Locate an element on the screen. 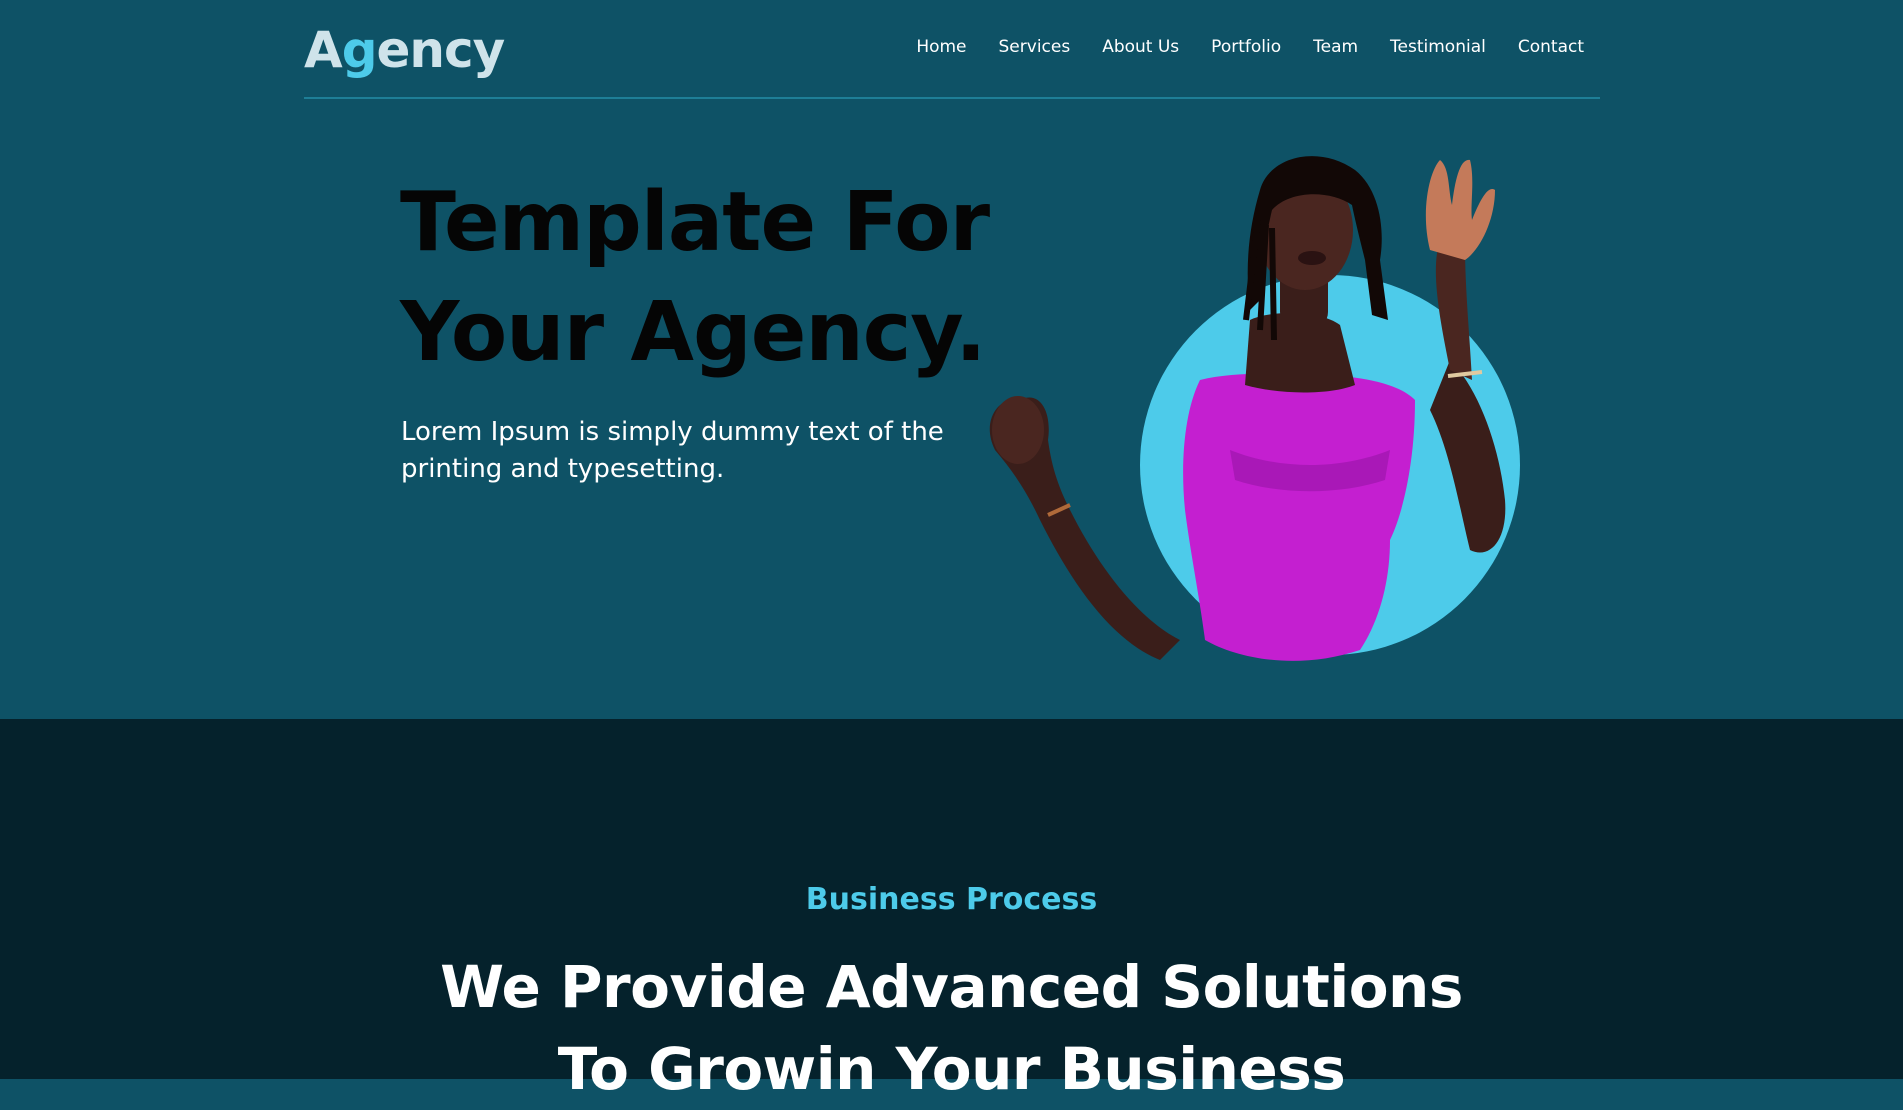 Image resolution: width=1903 pixels, height=1110 pixels. nav-testimonial: Testimonial is located at coordinates (1438, 47).